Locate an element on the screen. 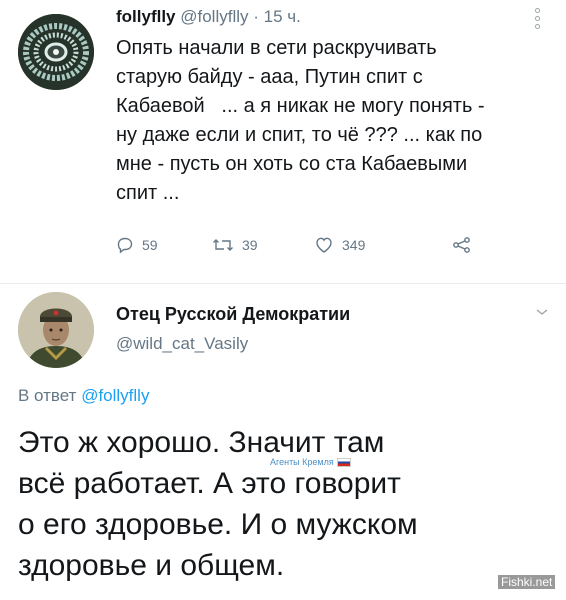 Image resolution: width=566 pixels, height=600 pixels. handle: @wild_cat_Vasily is located at coordinates (182, 344).